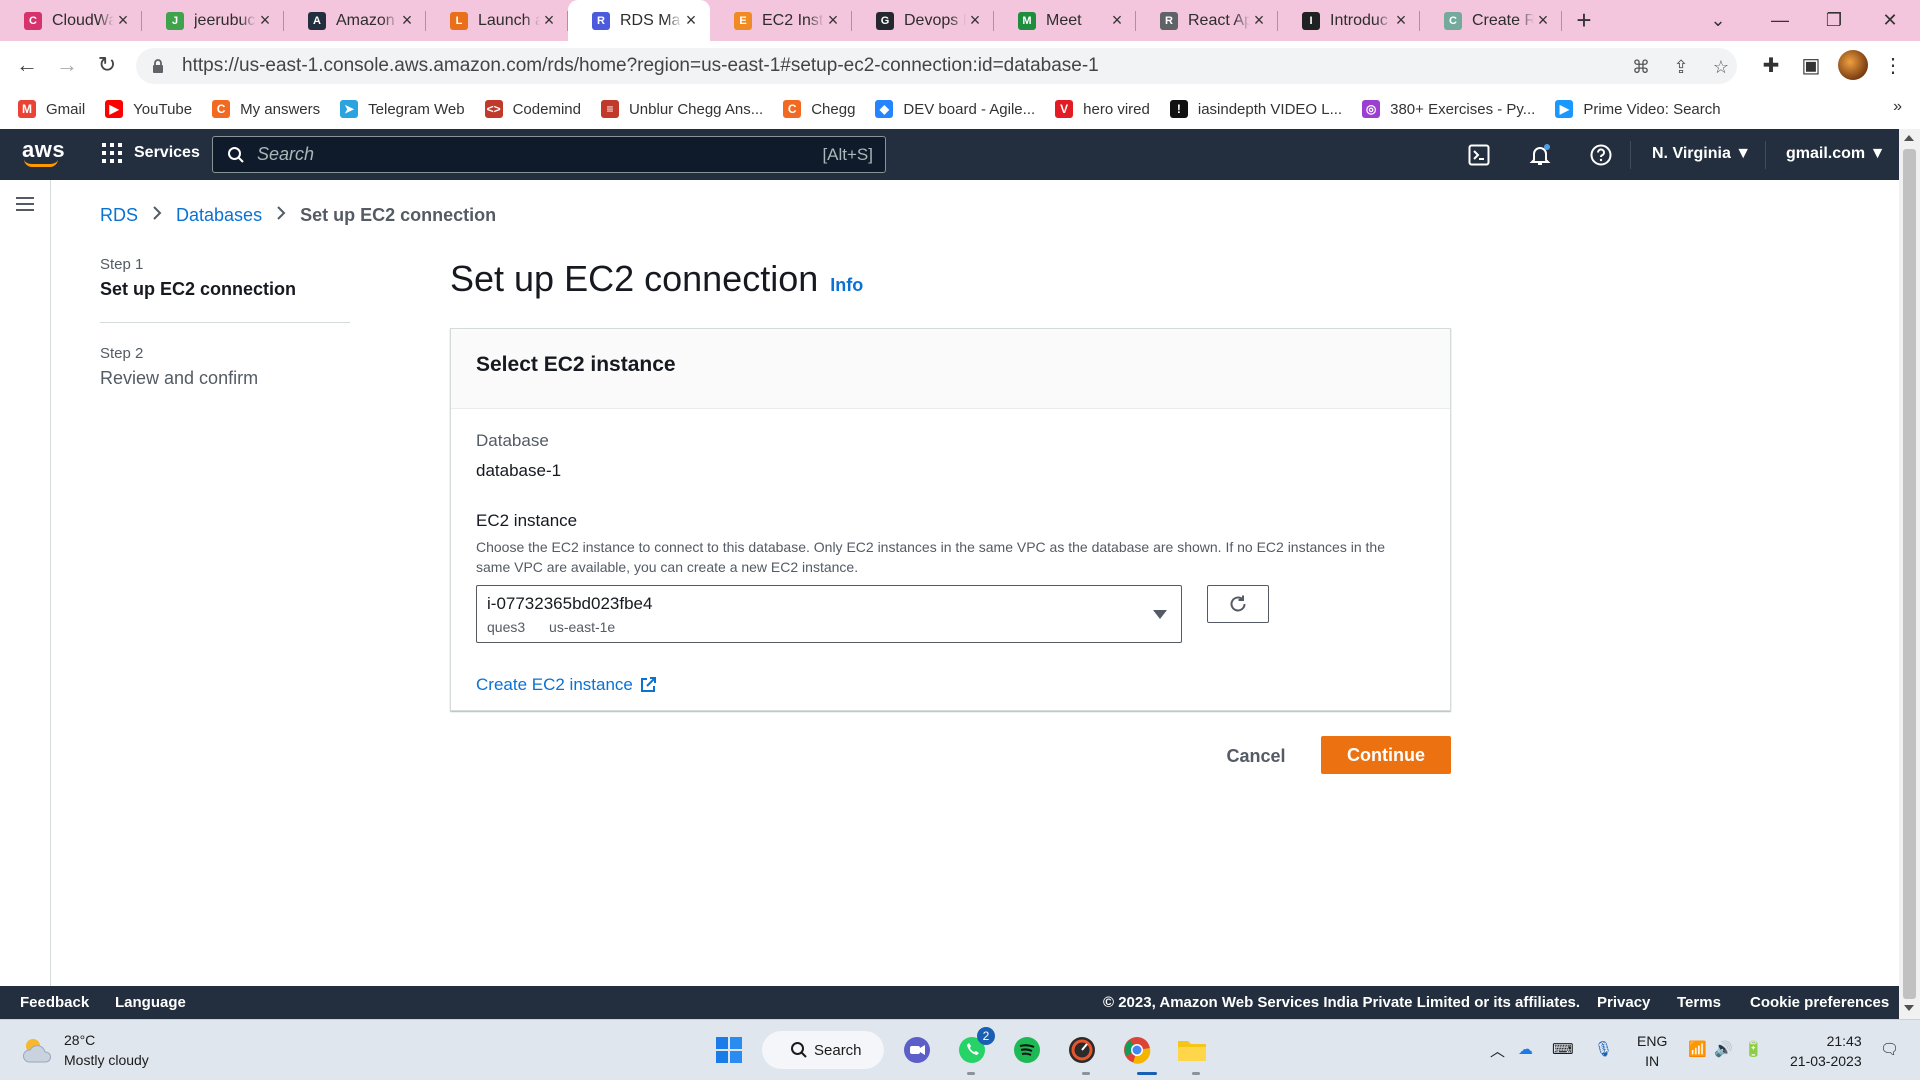 The image size is (1920, 1080). Describe the element at coordinates (1835, 154) in the screenshot. I see `account-menu: gmail.com ▼` at that location.